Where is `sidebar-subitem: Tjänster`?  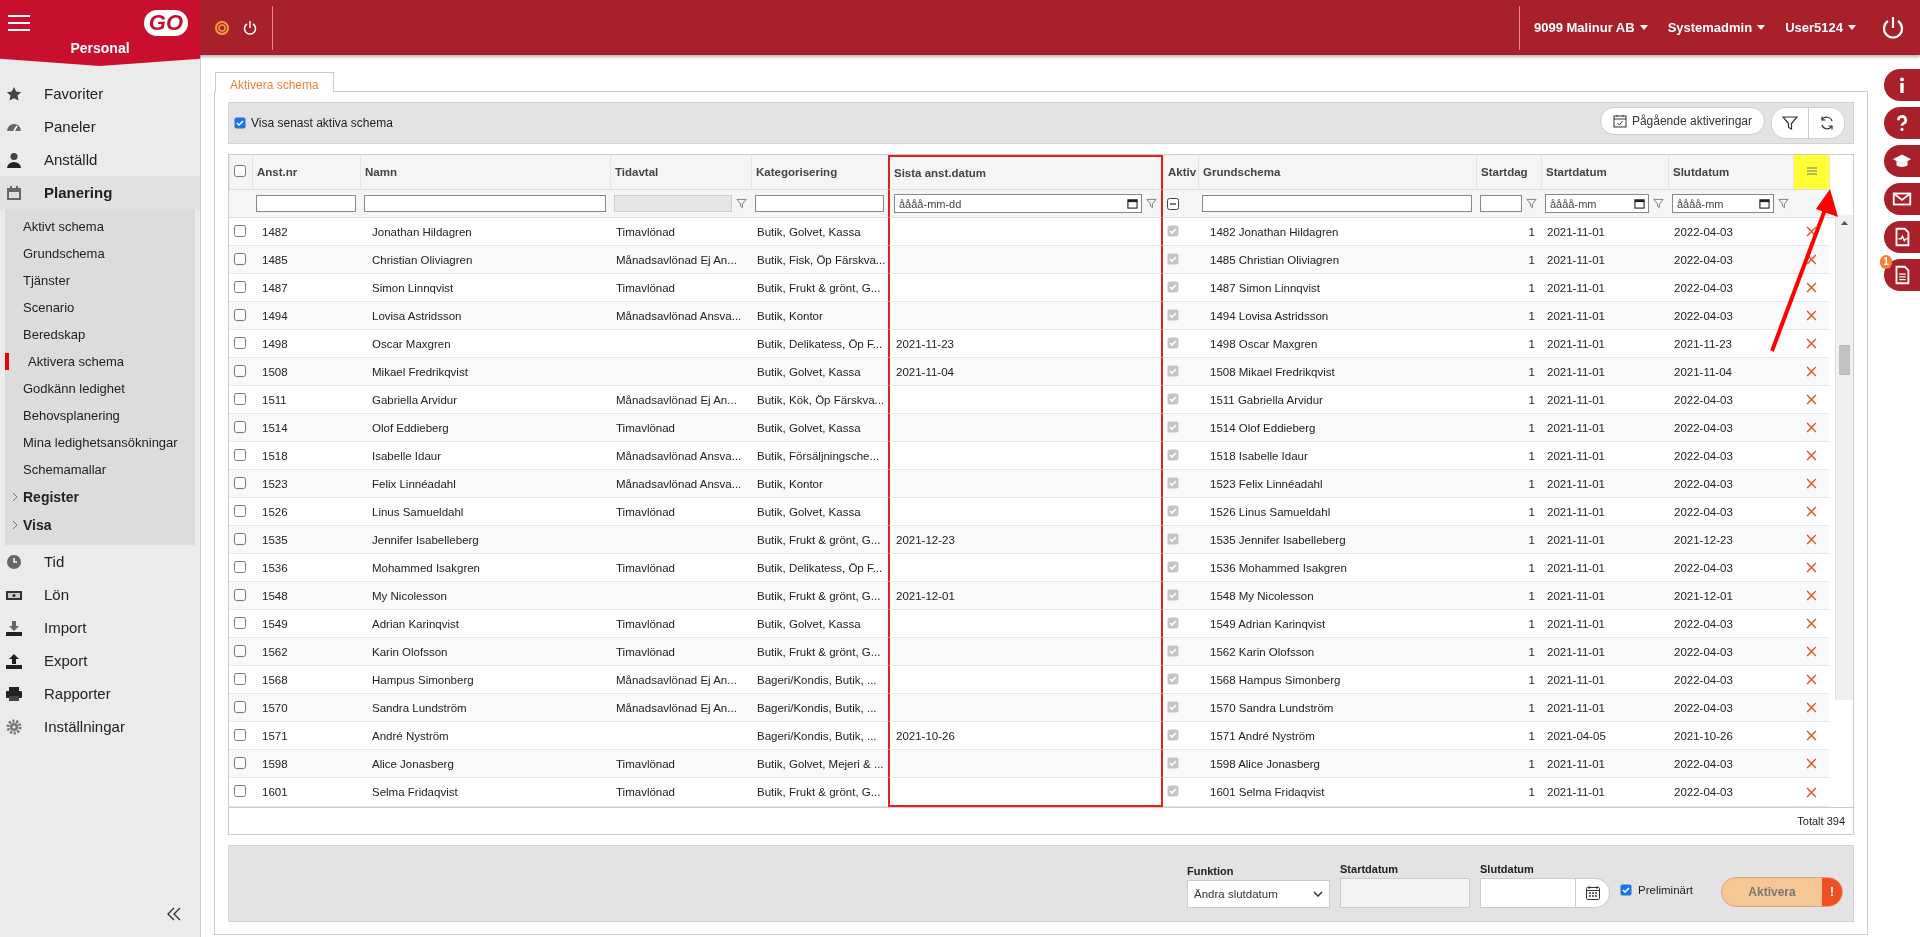
sidebar-subitem: Tjänster is located at coordinates (100, 280).